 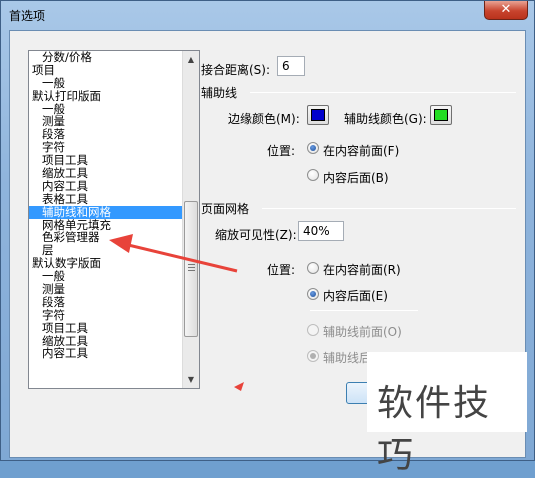 I want to click on arrow-shaft, so click(x=180, y=257).